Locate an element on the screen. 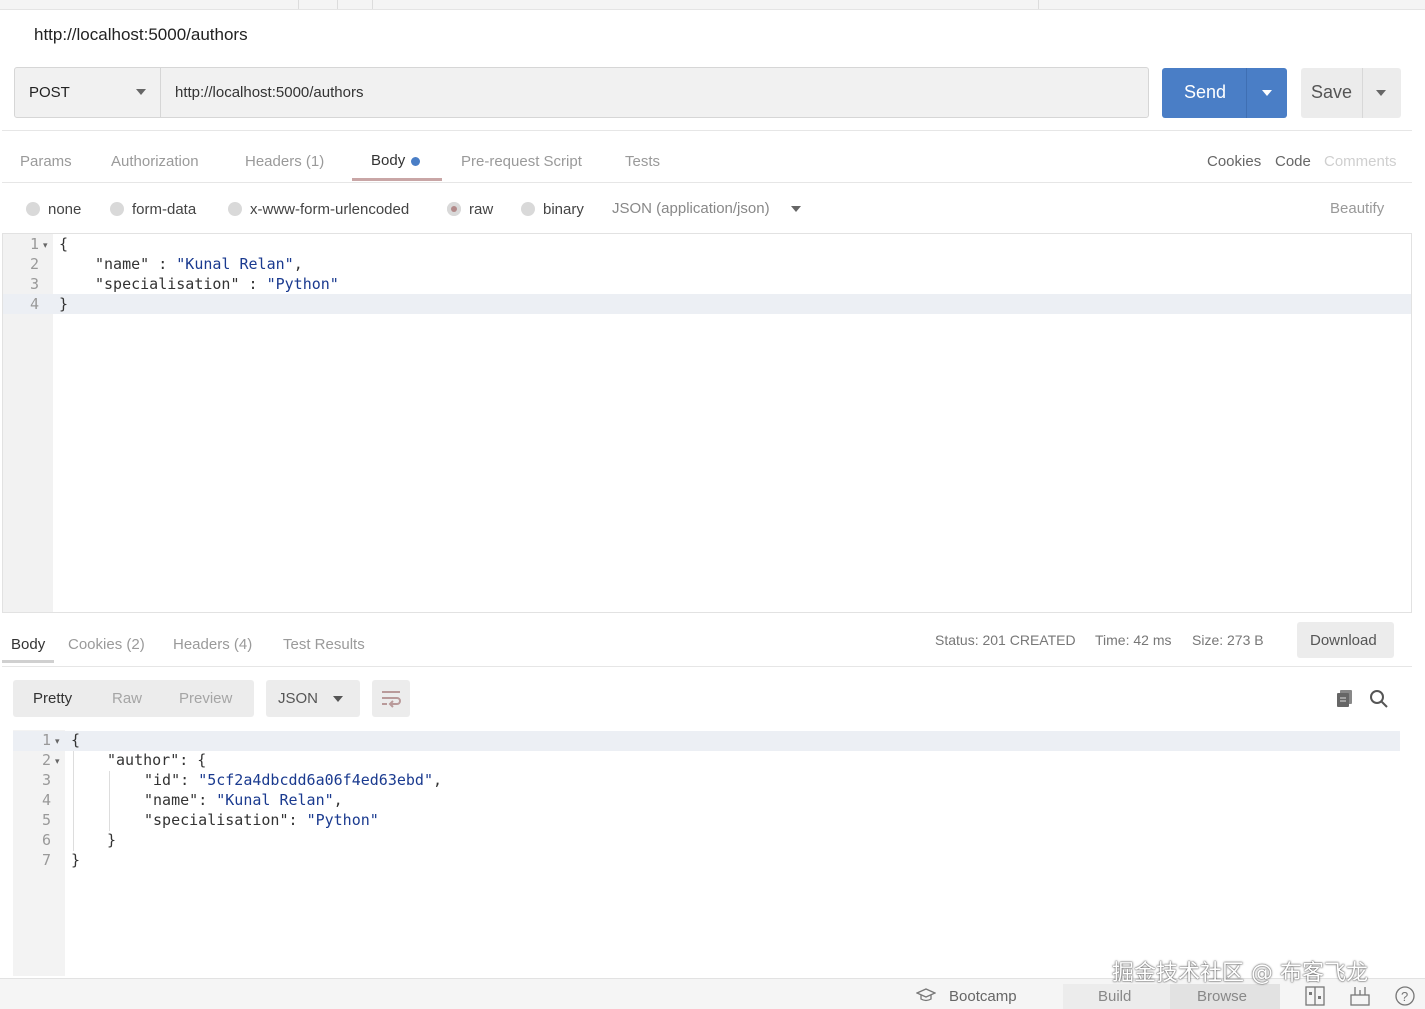 This screenshot has height=1009, width=1425. resp-tab-headers: Headers (4) is located at coordinates (212, 644).